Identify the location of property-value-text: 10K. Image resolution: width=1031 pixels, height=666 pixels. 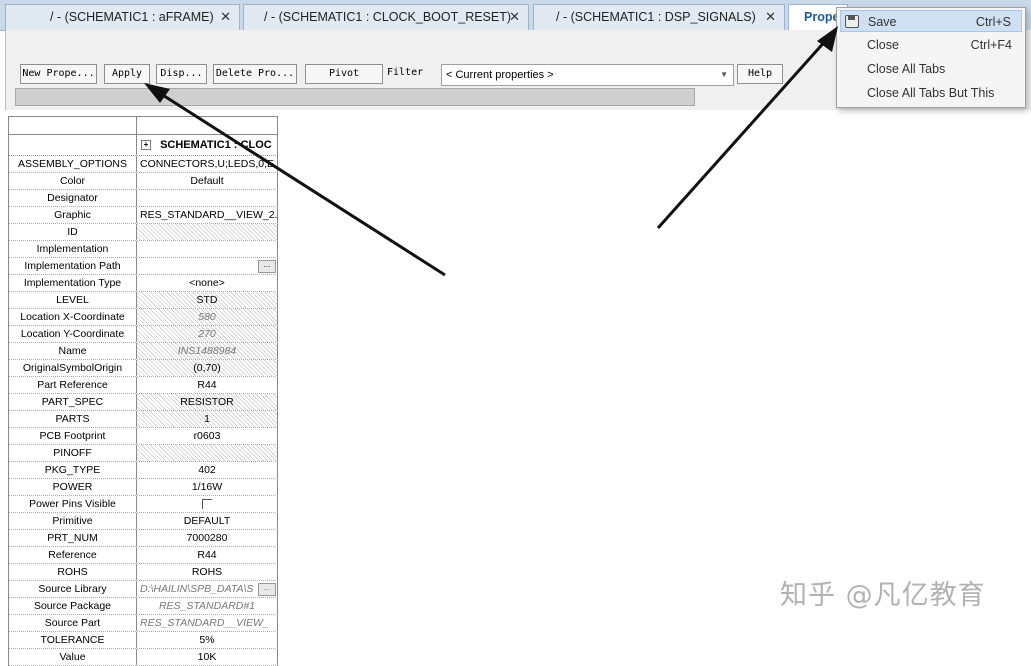
(207, 657).